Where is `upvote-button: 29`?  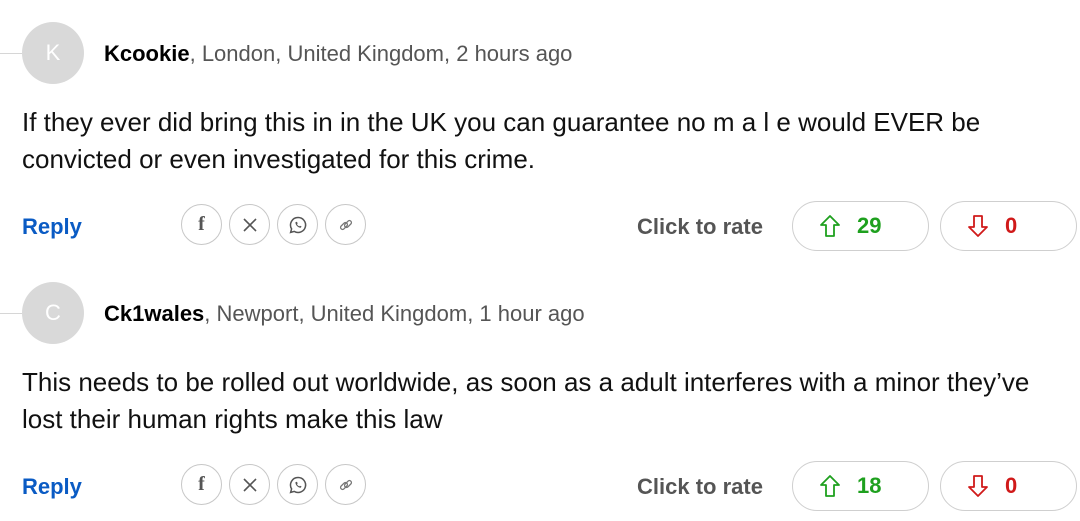 upvote-button: 29 is located at coordinates (860, 226).